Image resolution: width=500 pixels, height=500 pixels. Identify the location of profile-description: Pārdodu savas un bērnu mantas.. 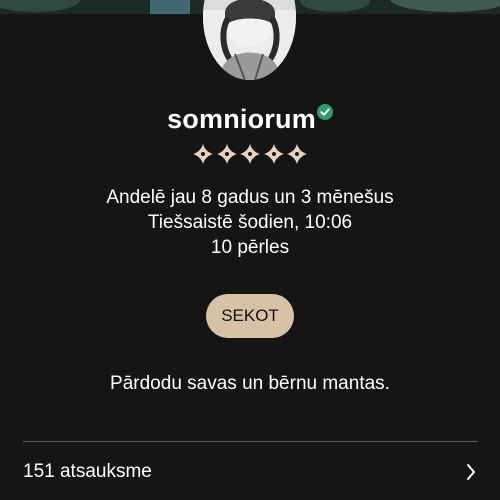
(250, 383).